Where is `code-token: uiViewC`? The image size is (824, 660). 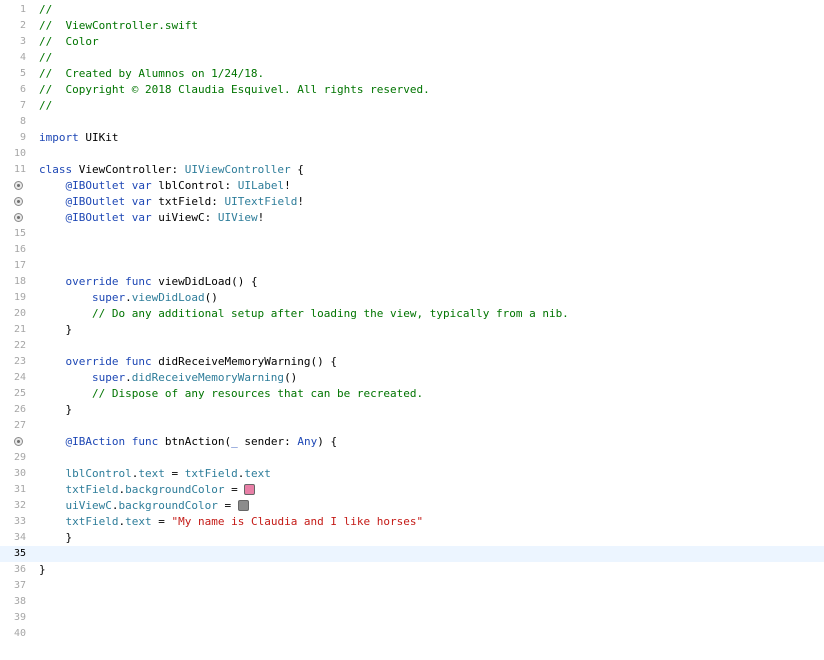 code-token: uiViewC is located at coordinates (88, 505).